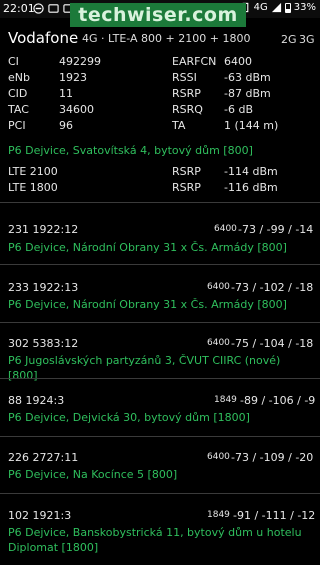  What do you see at coordinates (272, 287) in the screenshot?
I see `neighbor-signal: -73 / -102 / -18` at bounding box center [272, 287].